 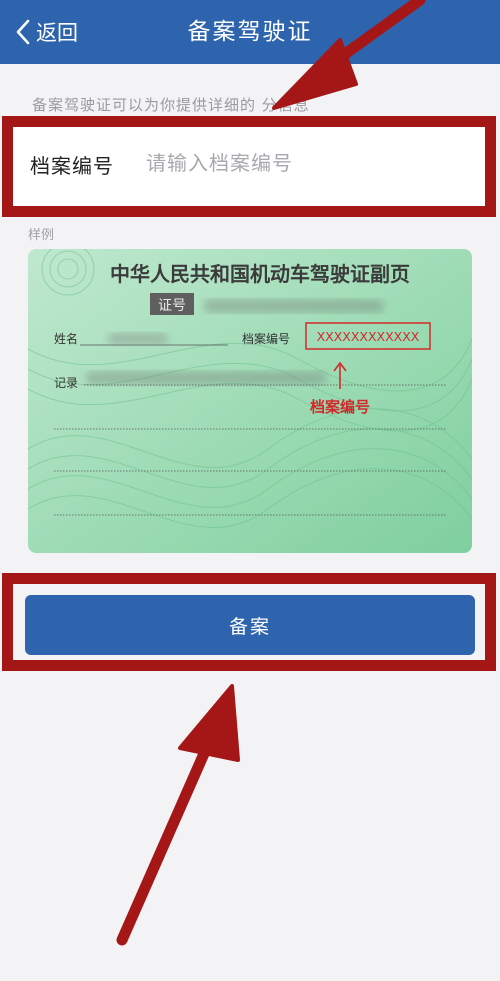 I want to click on arrow-to-input-icon, so click(x=349, y=55).